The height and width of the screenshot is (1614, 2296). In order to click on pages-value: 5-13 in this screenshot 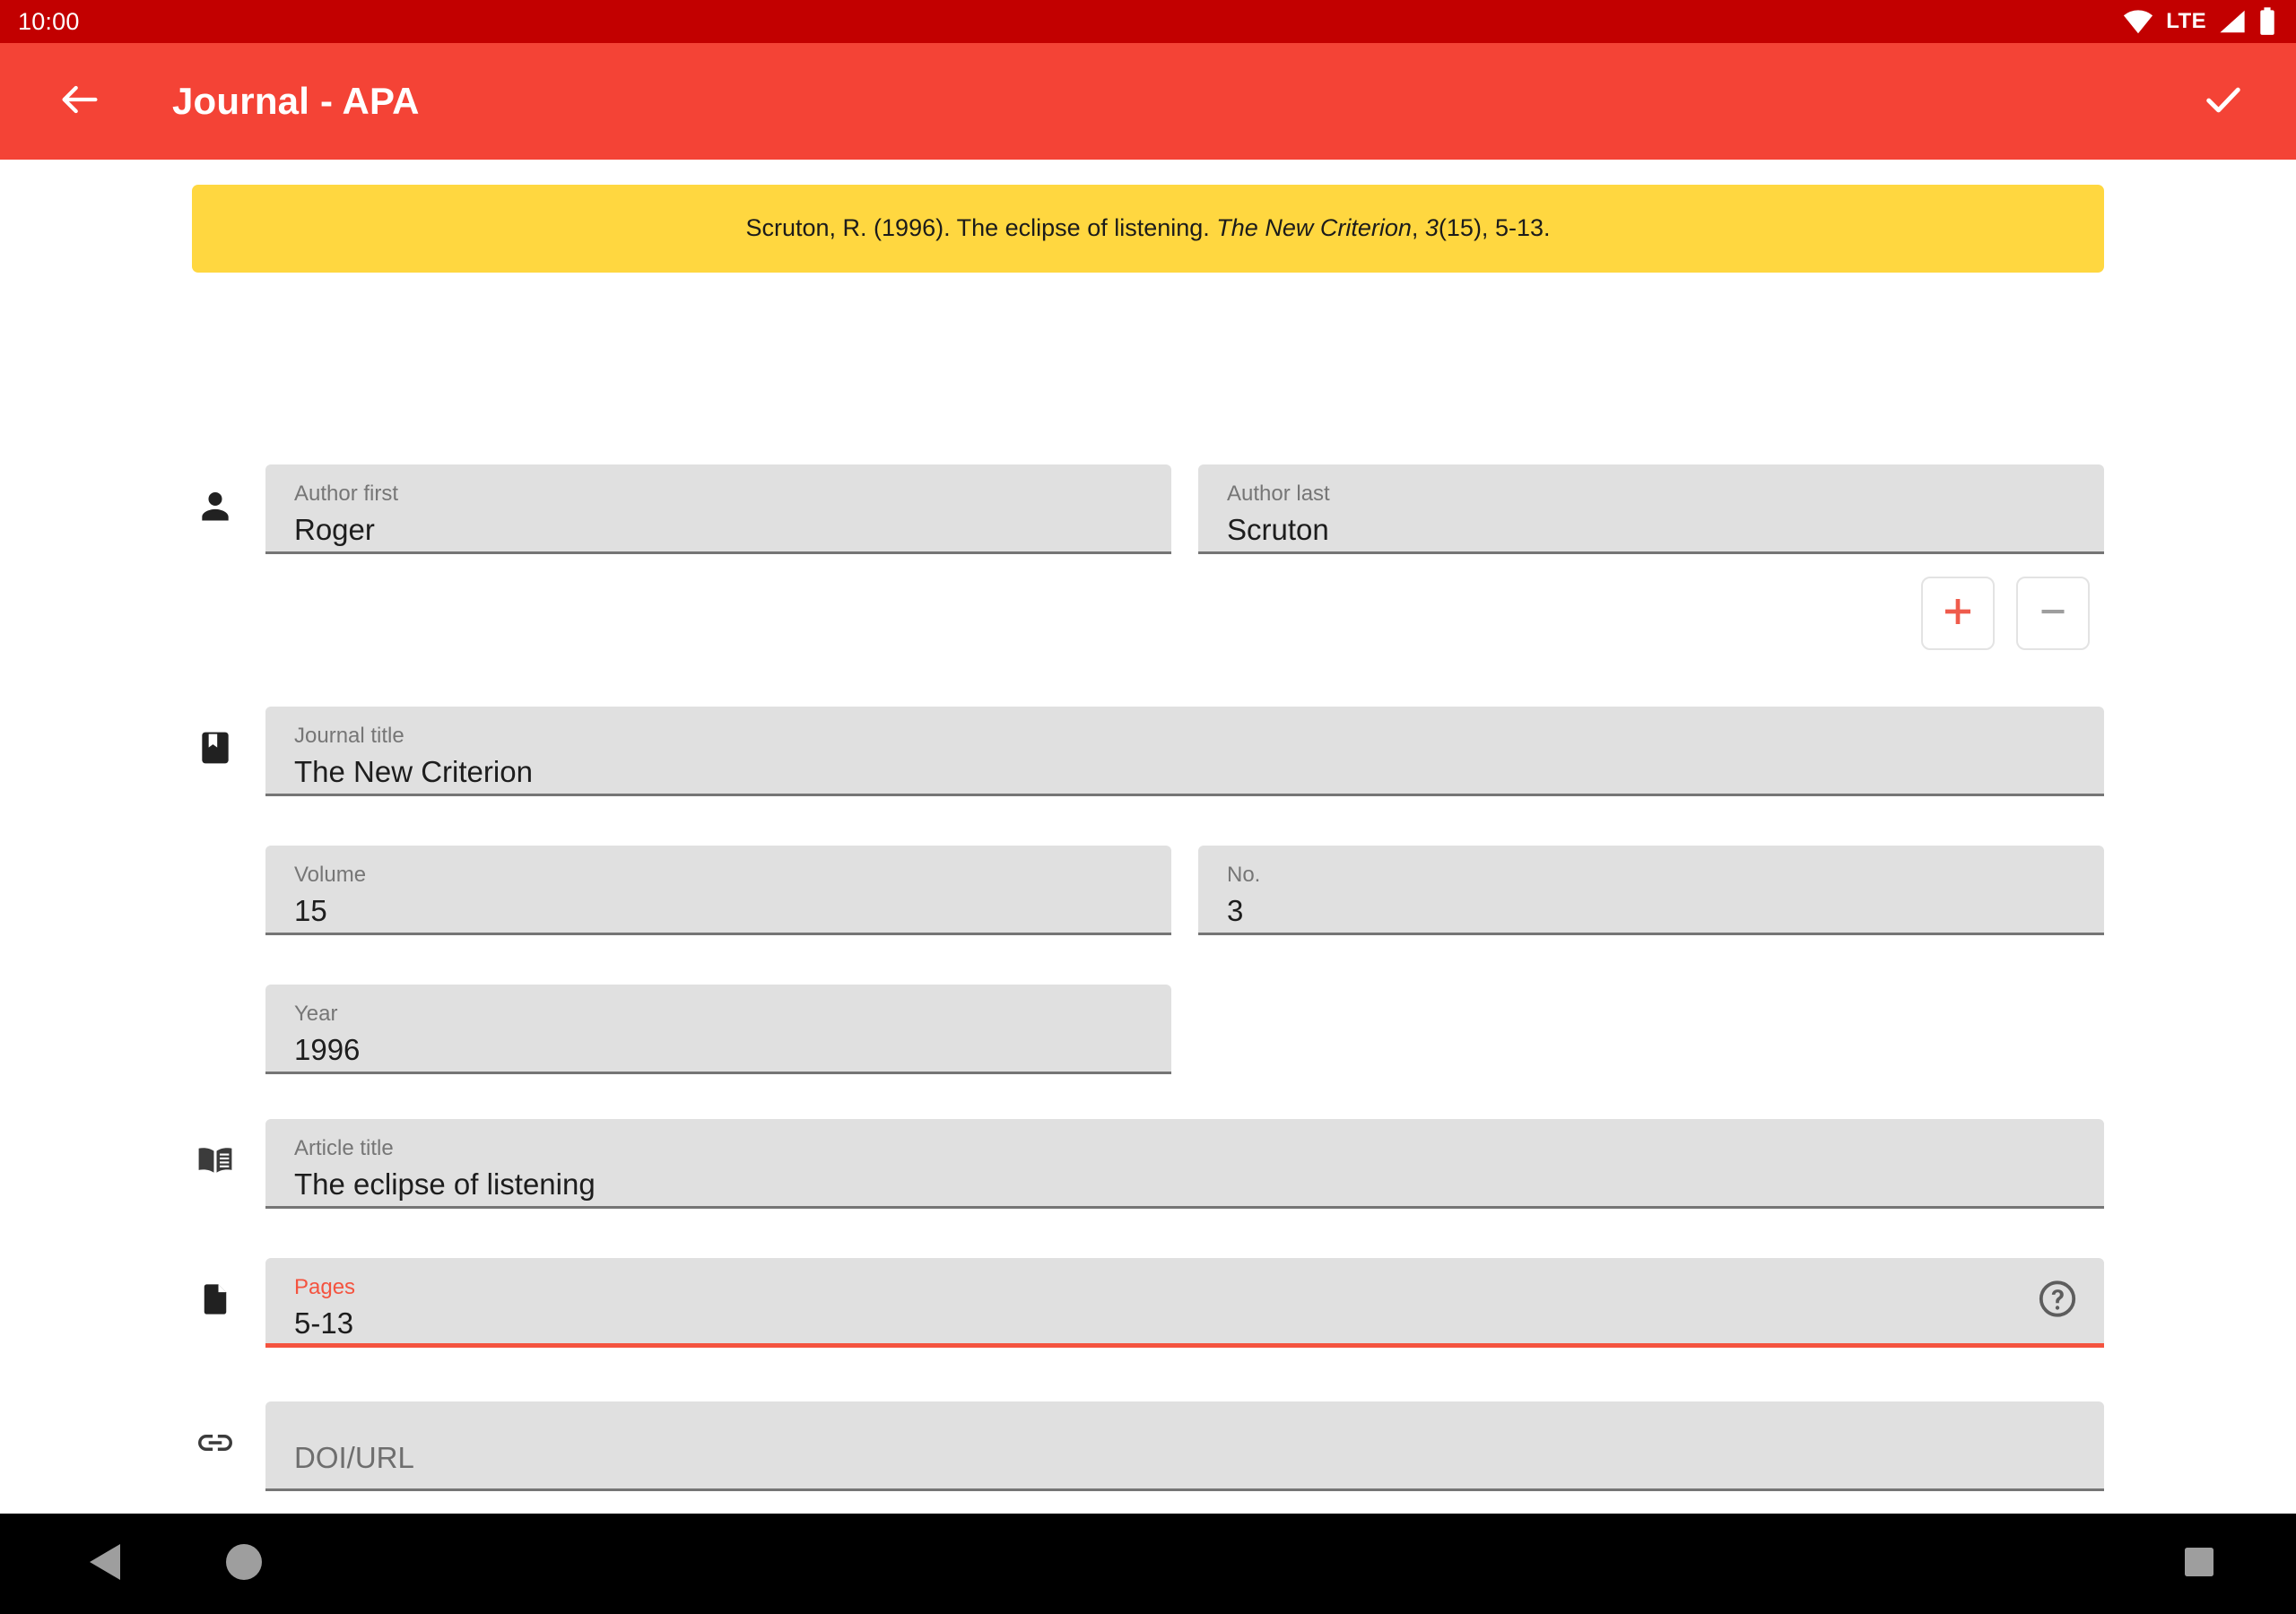, I will do `click(324, 1323)`.